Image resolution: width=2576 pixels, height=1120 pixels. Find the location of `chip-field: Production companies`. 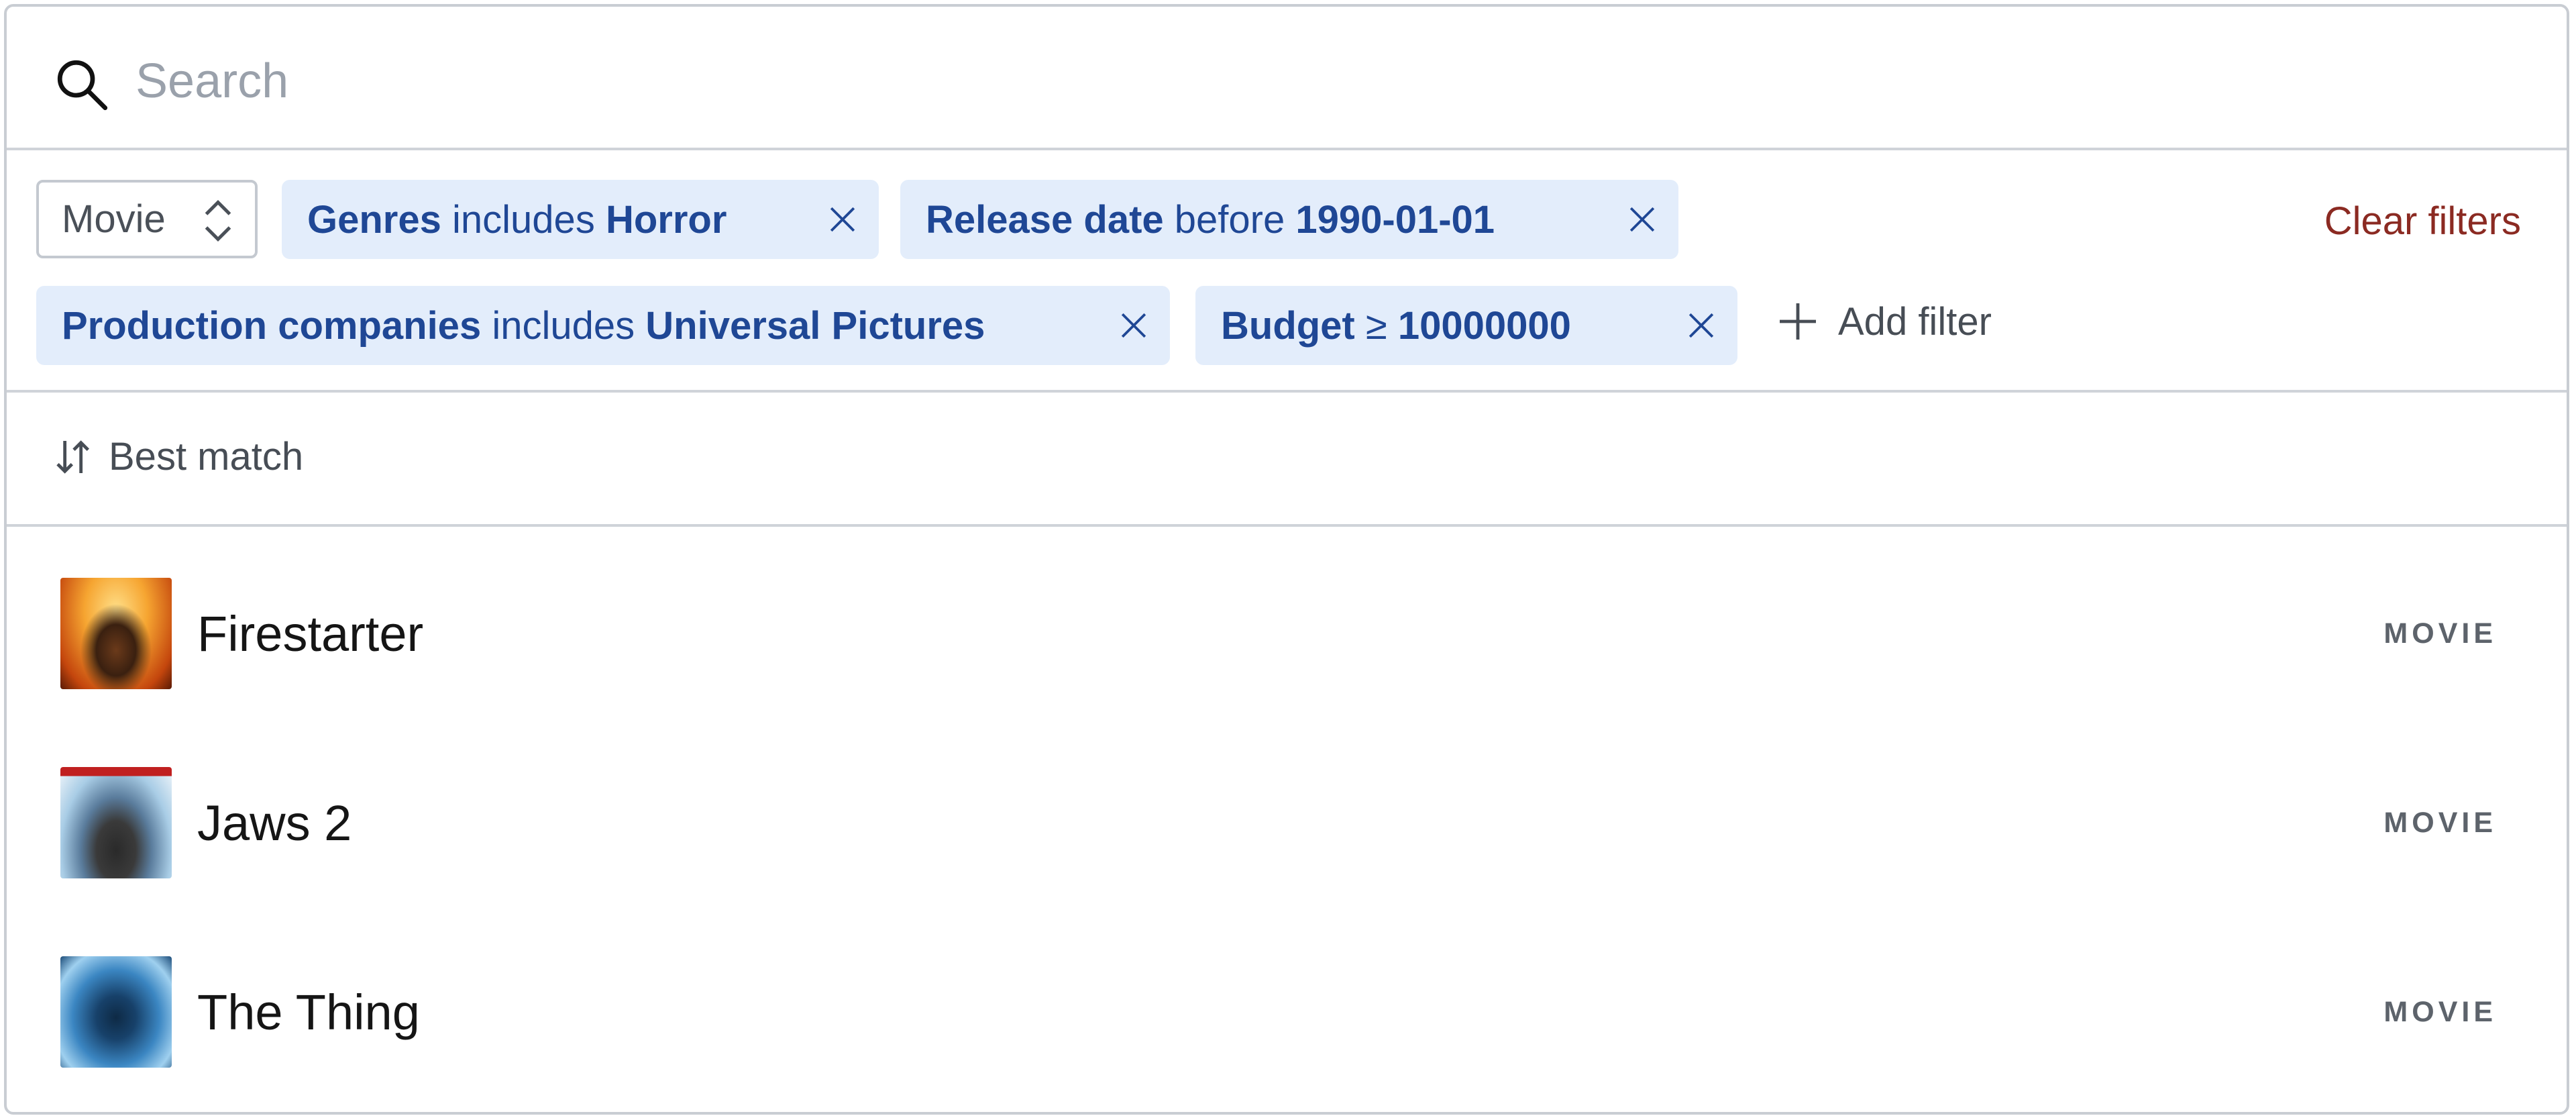

chip-field: Production companies is located at coordinates (272, 325).